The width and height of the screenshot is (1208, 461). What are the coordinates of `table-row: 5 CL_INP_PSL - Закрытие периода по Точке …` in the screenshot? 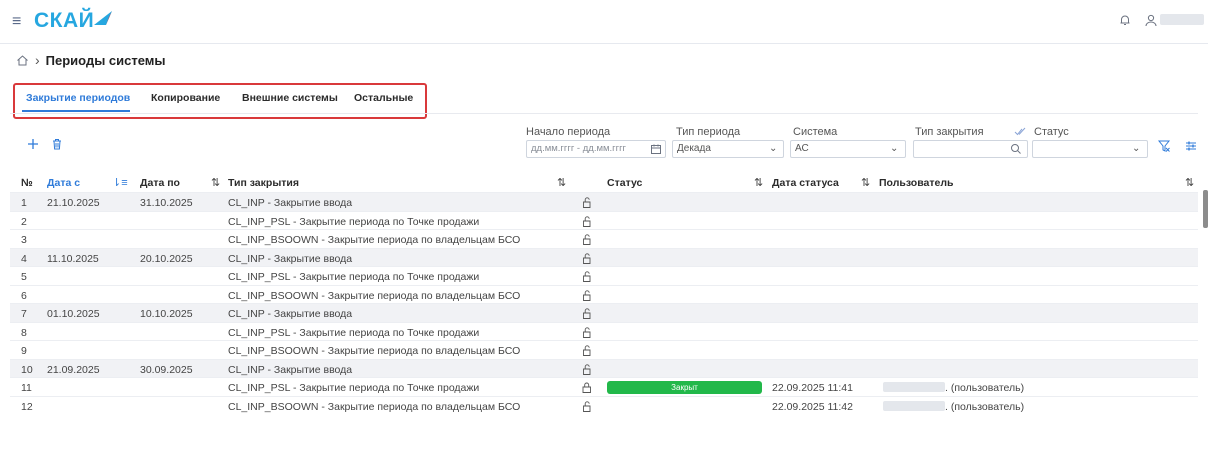 It's located at (604, 275).